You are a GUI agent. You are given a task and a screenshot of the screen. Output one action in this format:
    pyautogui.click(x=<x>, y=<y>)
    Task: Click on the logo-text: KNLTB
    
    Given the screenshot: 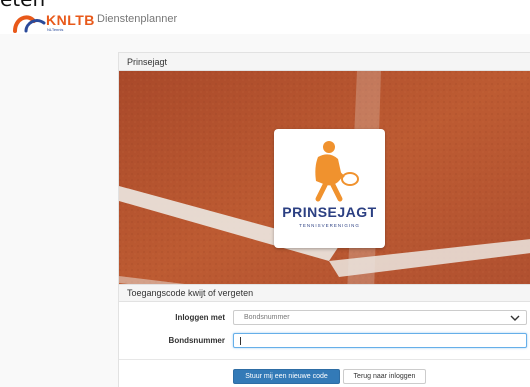 What is the action you would take?
    pyautogui.click(x=70, y=20)
    